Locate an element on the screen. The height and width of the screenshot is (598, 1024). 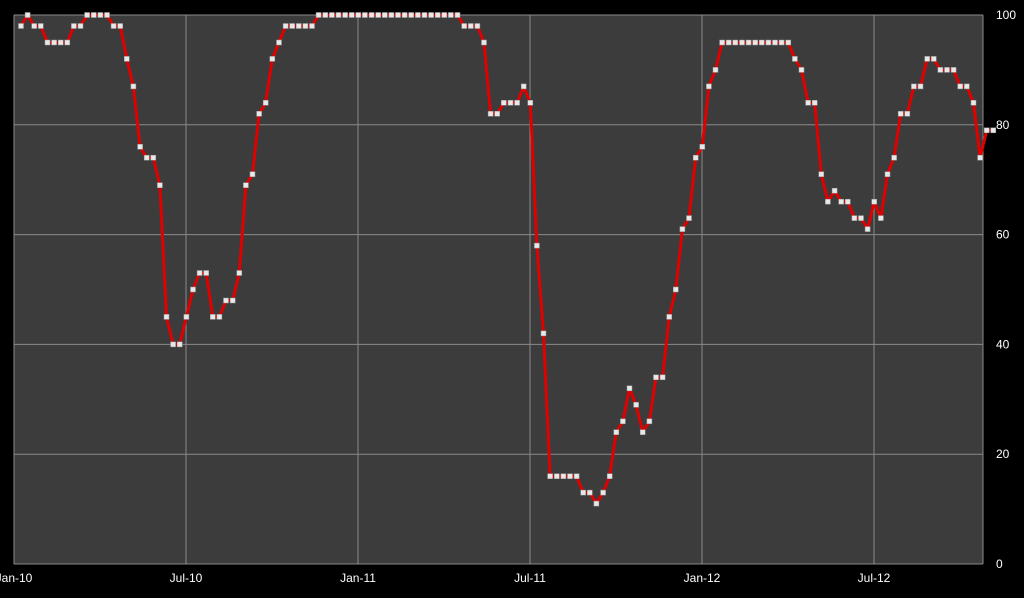
x-tick-label: Jul-12 is located at coordinates (874, 578).